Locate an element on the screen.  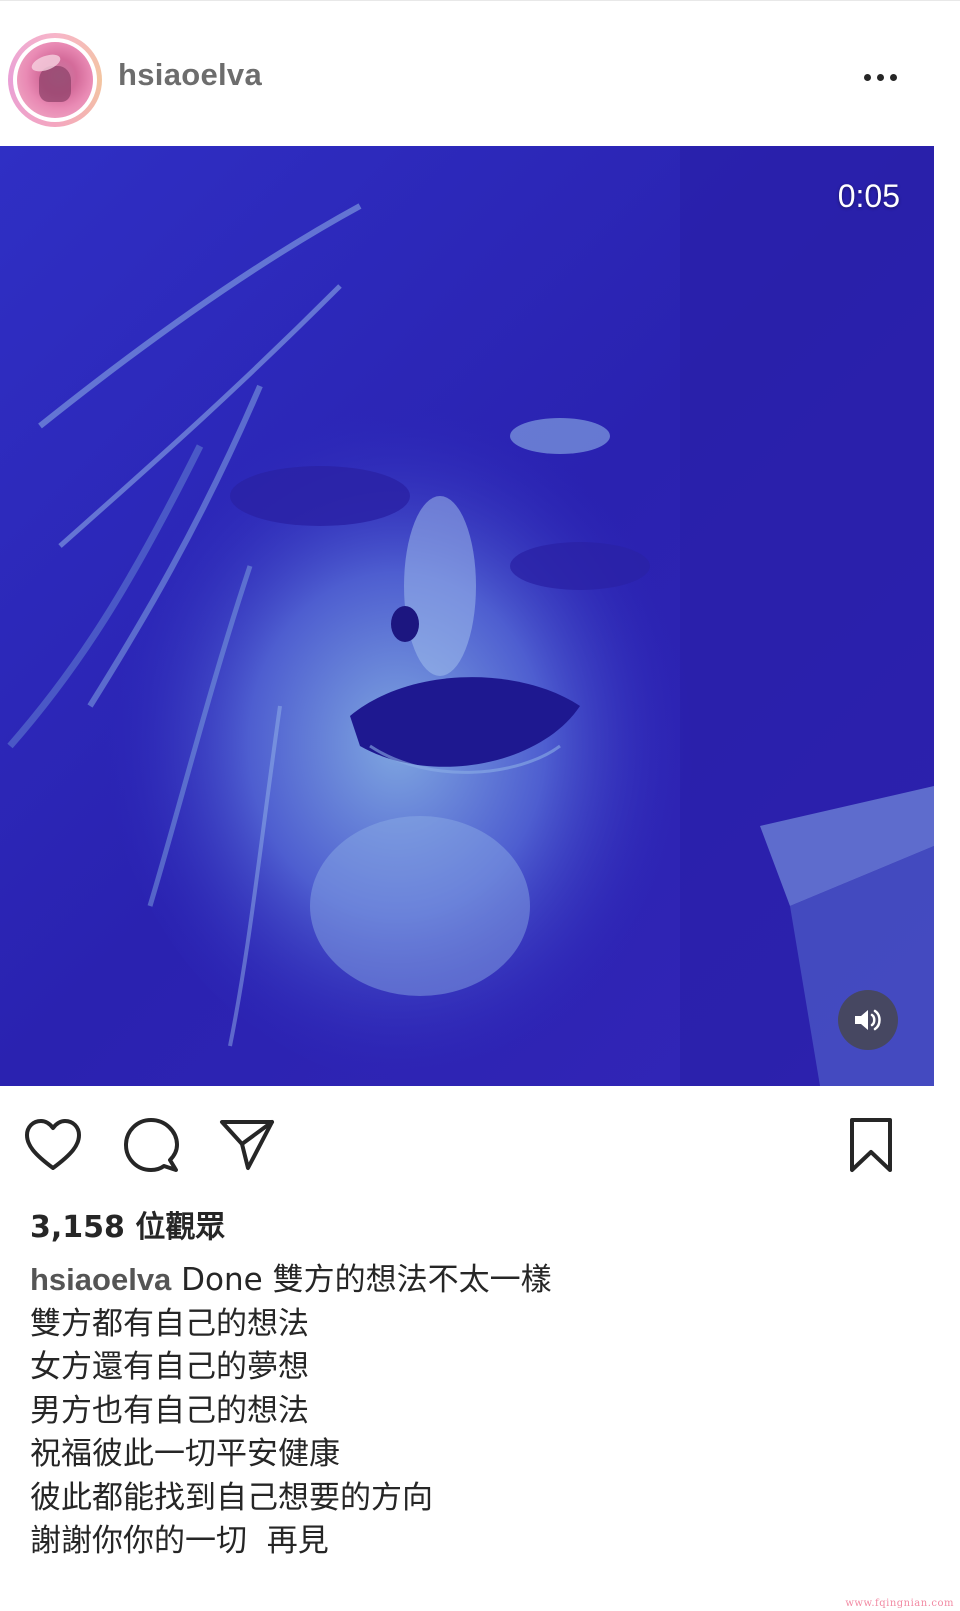
paper-plane-icon is located at coordinates (247, 1144).